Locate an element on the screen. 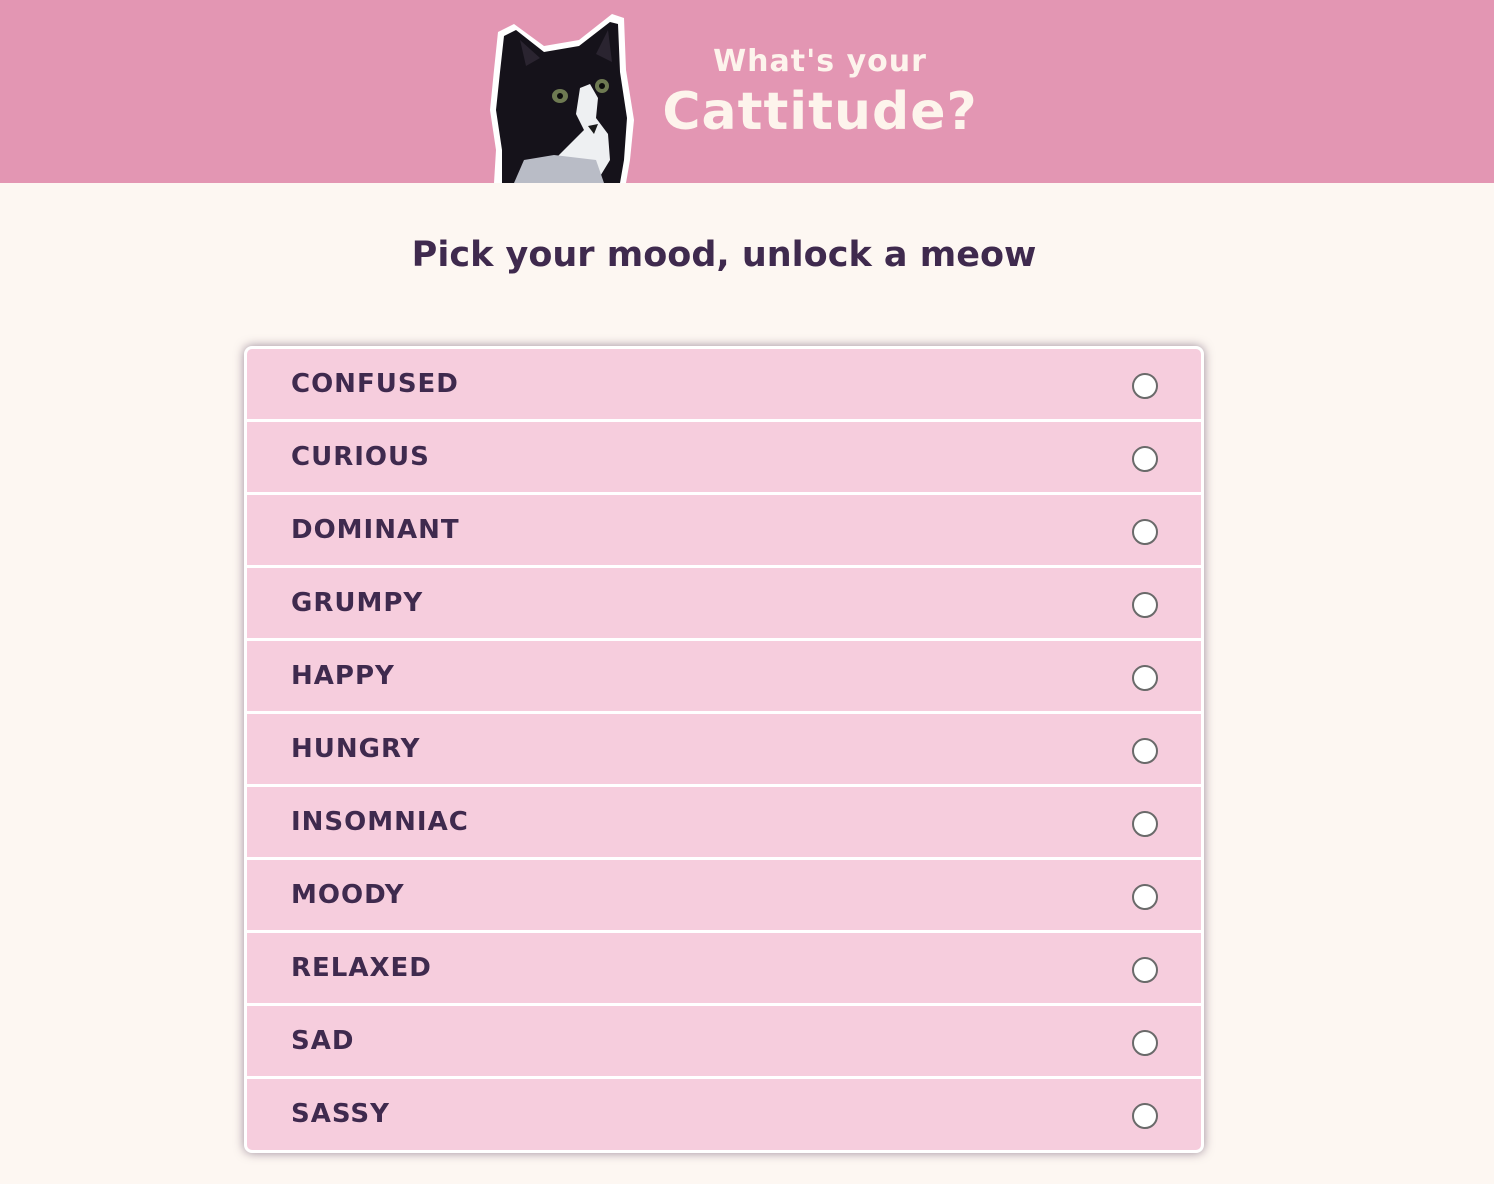 The width and height of the screenshot is (1494, 1184). mood-label: INSOMNIAC is located at coordinates (380, 822).